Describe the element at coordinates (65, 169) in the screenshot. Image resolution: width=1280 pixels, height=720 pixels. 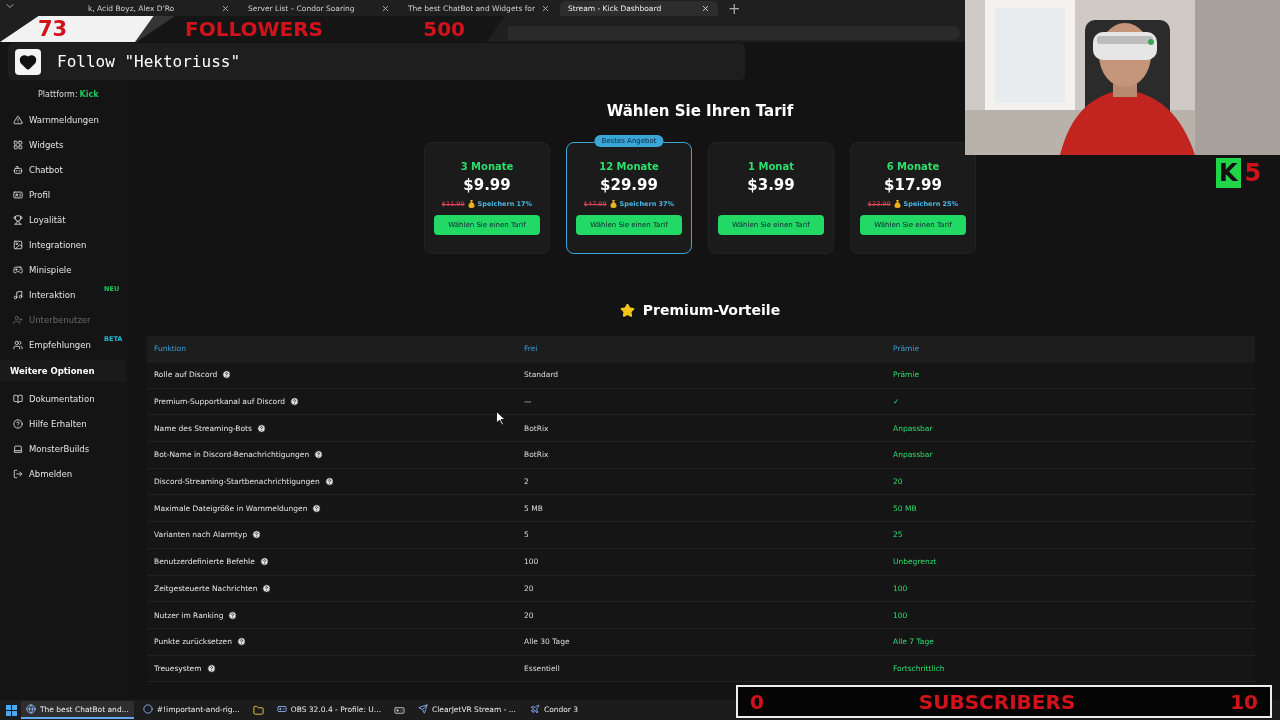
I see `nav-item: Chatbot` at that location.